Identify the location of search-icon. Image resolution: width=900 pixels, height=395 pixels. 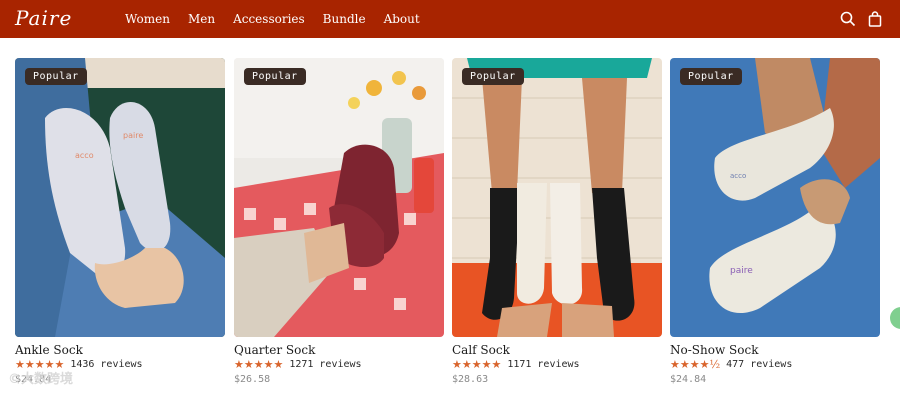
(848, 19).